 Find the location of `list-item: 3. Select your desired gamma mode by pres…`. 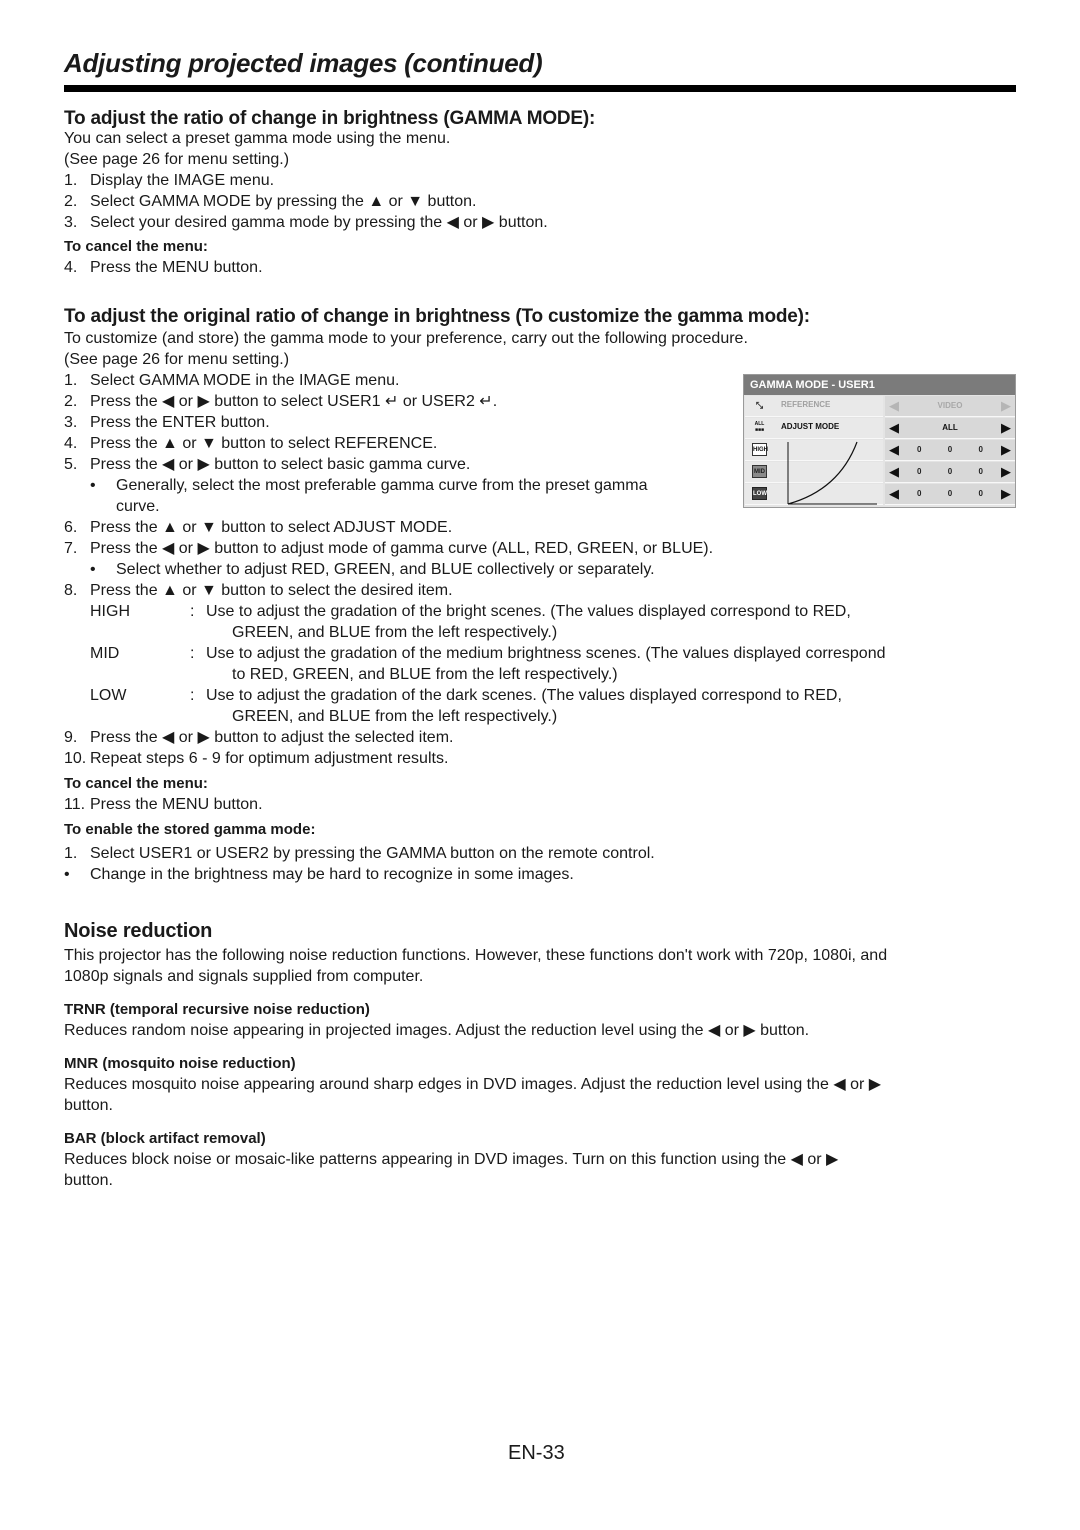

list-item: 3. Select your desired gamma mode by pres… is located at coordinates (306, 222).